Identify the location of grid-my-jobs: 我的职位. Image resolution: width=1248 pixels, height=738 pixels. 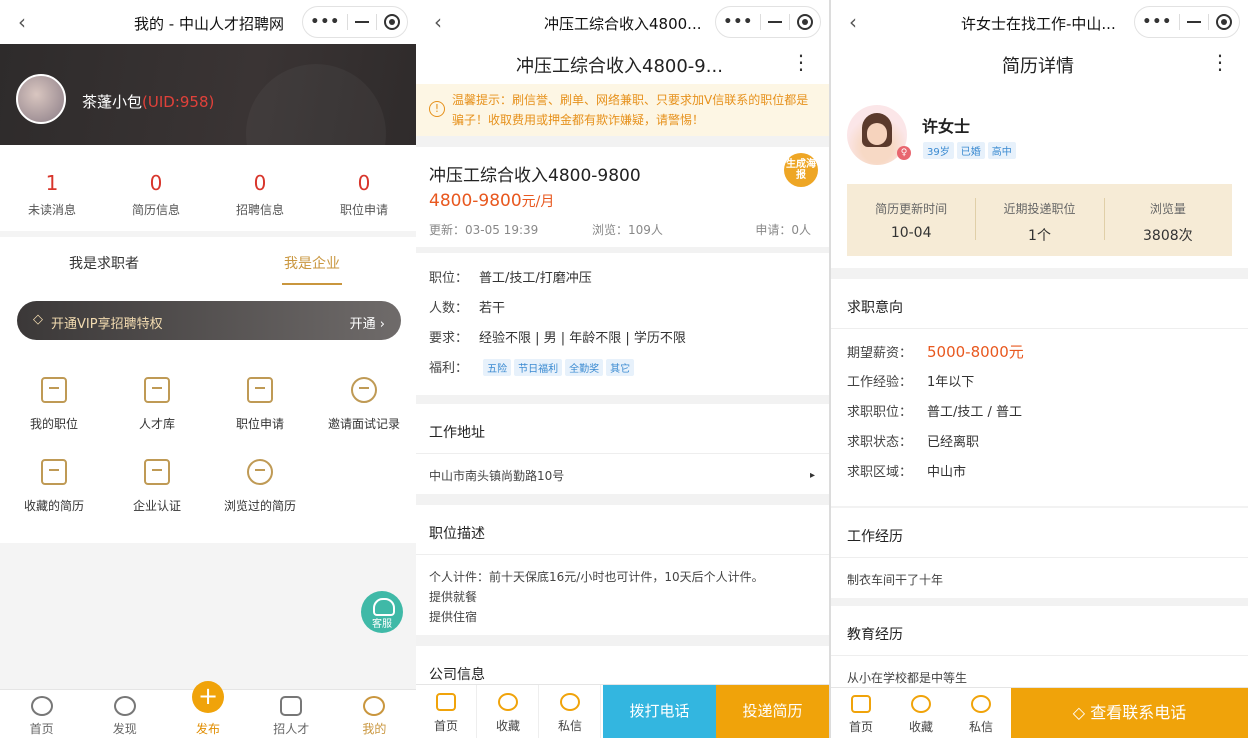
(54, 404).